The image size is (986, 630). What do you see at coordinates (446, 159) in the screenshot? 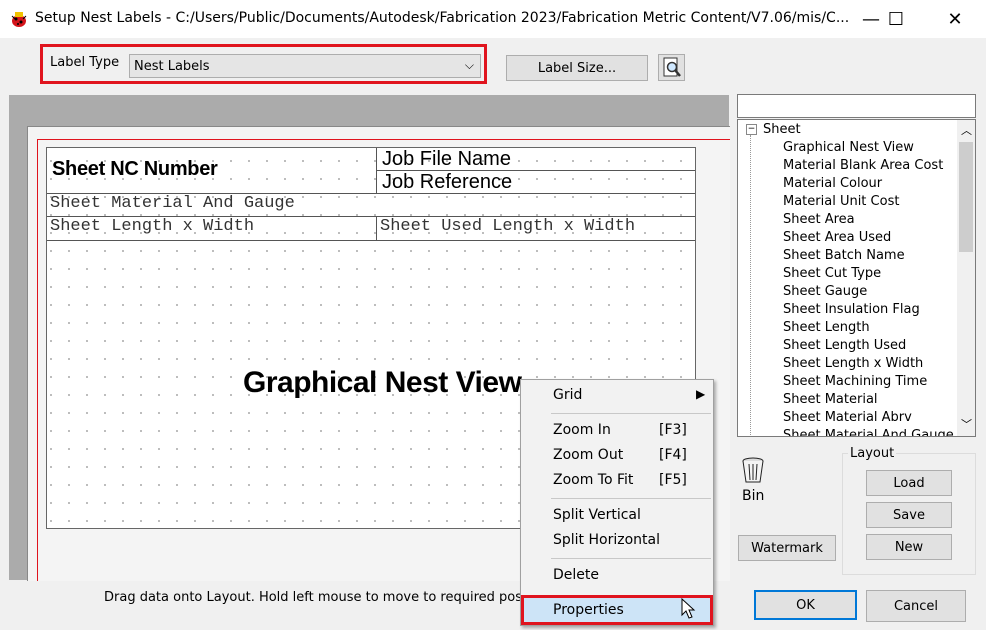
I see `field-label: Job File Name` at bounding box center [446, 159].